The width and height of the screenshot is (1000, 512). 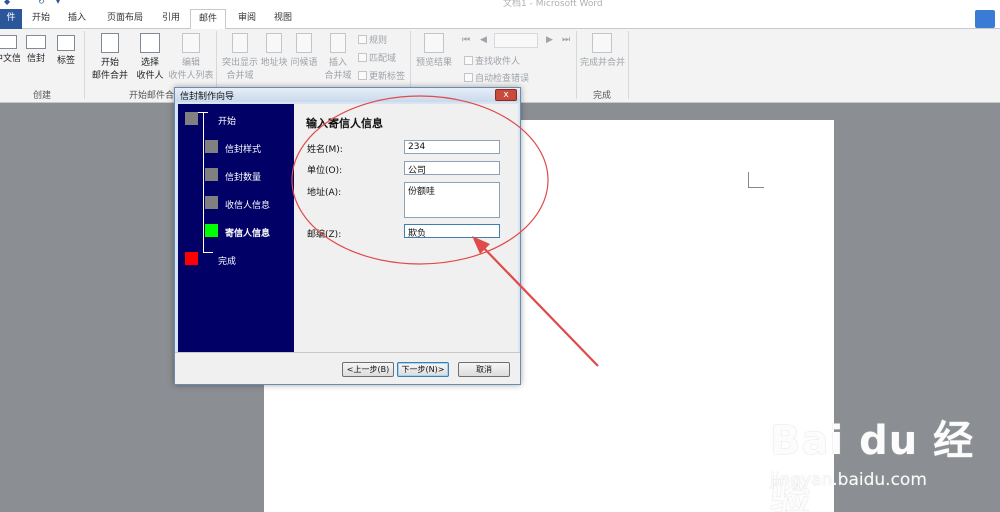 I want to click on tab-review: 审阅, so click(x=247, y=19).